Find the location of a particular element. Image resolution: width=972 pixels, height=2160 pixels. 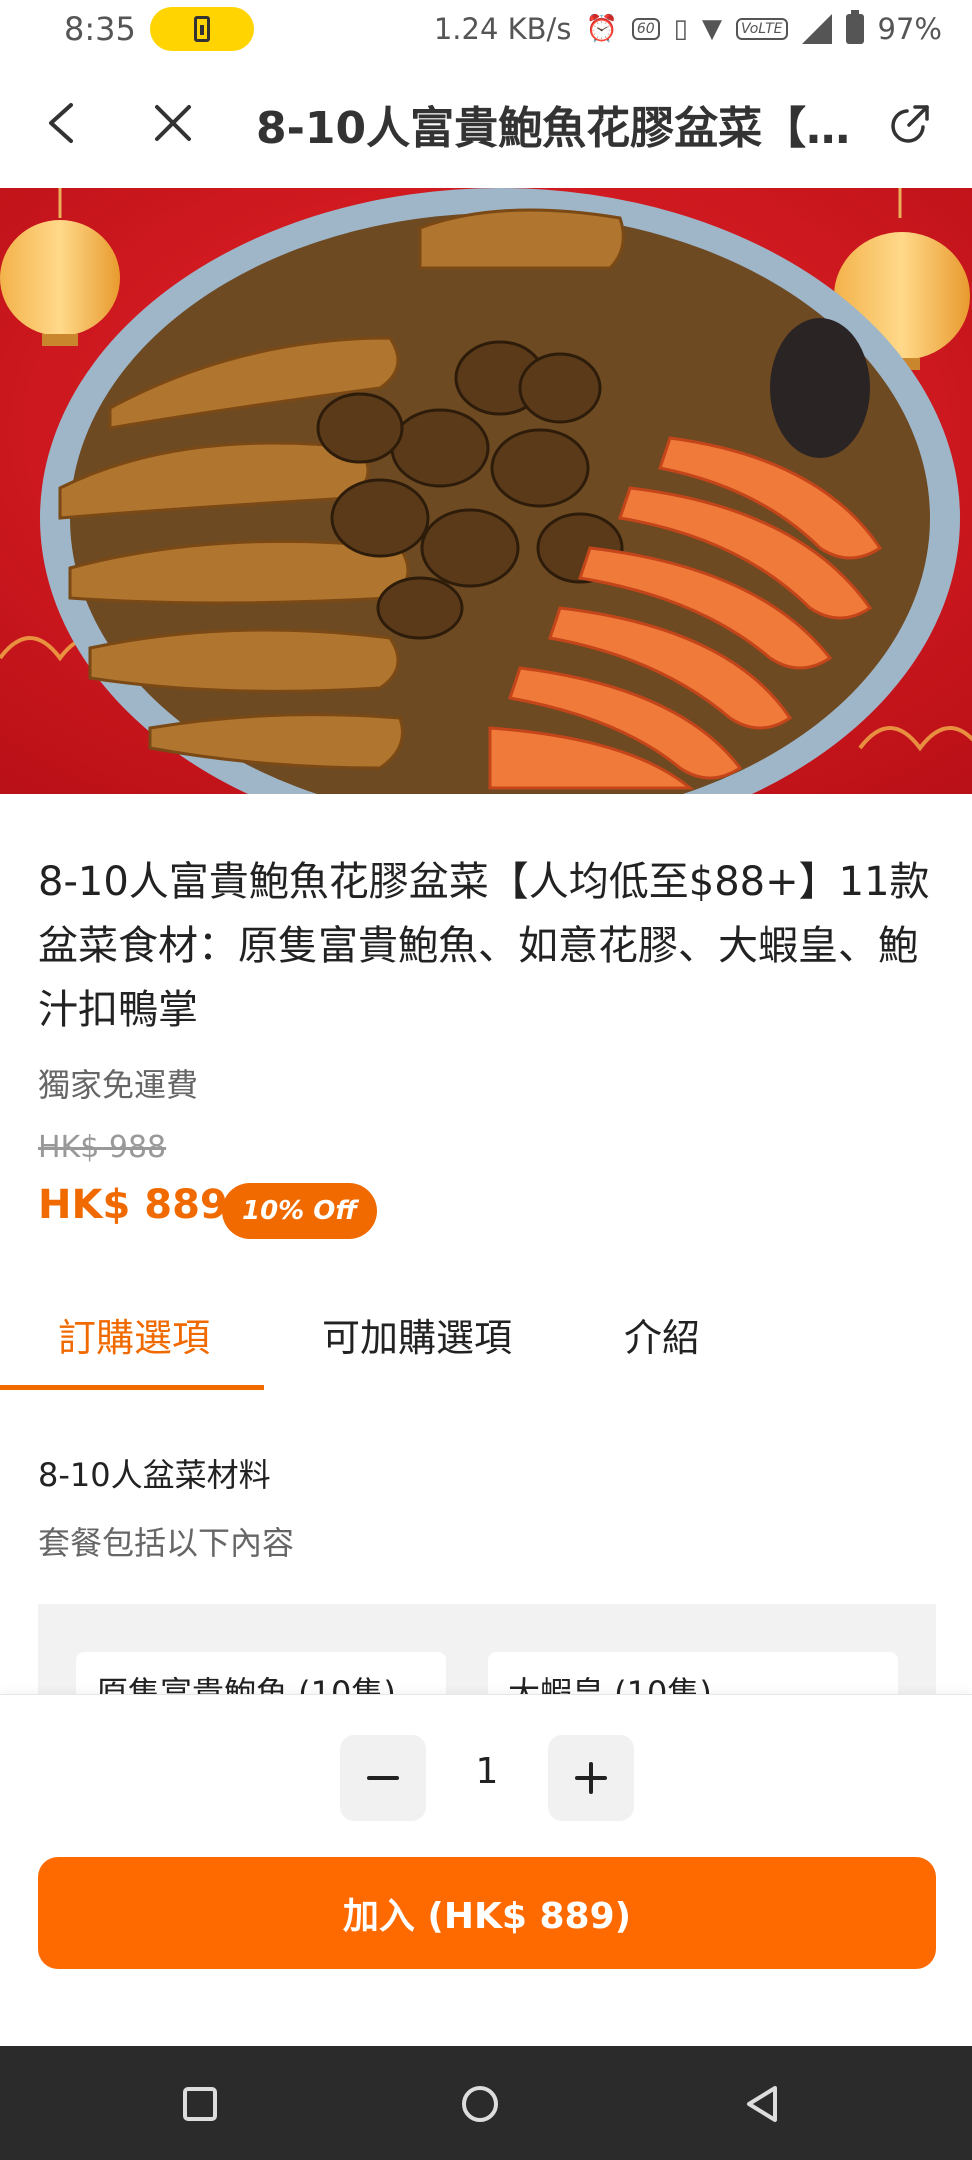

tab-introduction: 介紹 is located at coordinates (662, 1334).